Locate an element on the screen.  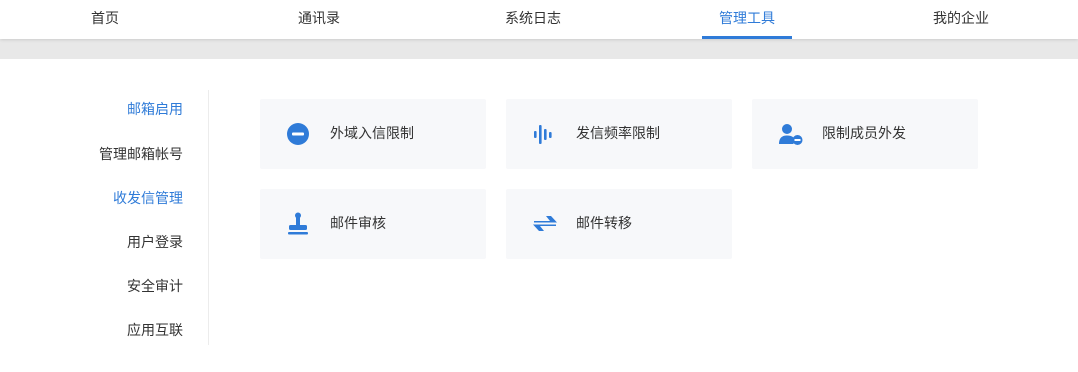
frequency-bars-icon is located at coordinates (544, 134).